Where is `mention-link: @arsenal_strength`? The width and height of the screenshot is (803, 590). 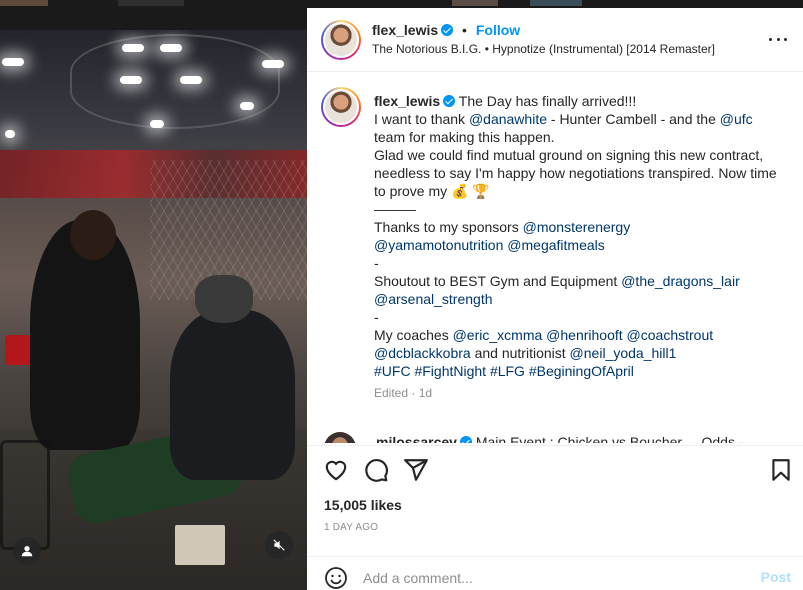
mention-link: @arsenal_strength is located at coordinates (433, 299).